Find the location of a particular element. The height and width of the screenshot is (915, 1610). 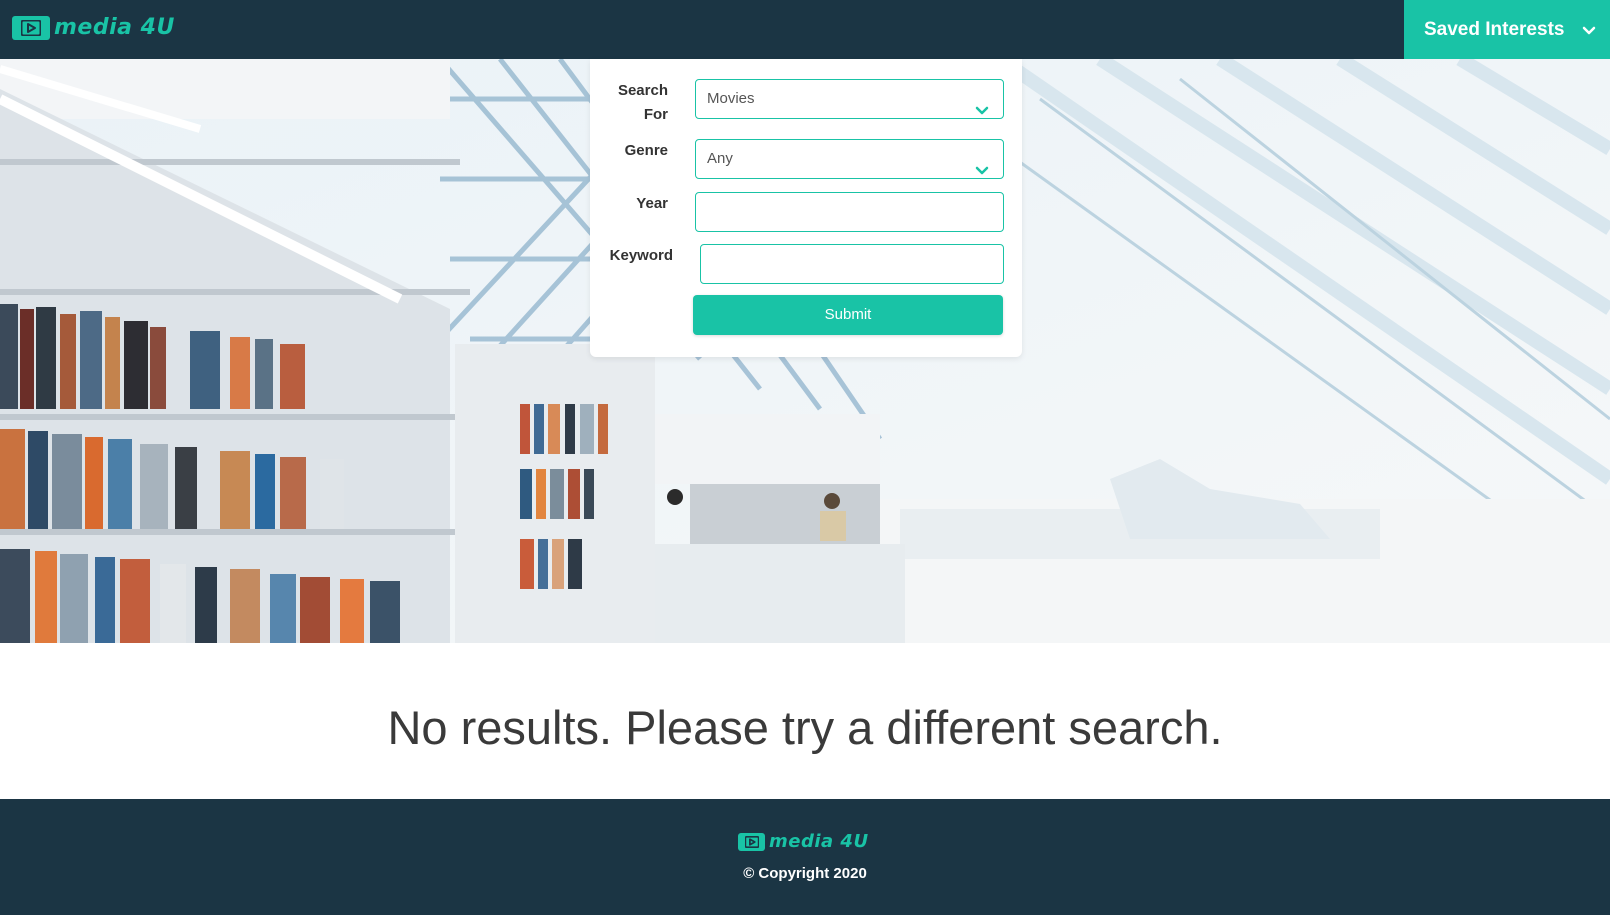

keyword-label: Keyword is located at coordinates (641, 255).